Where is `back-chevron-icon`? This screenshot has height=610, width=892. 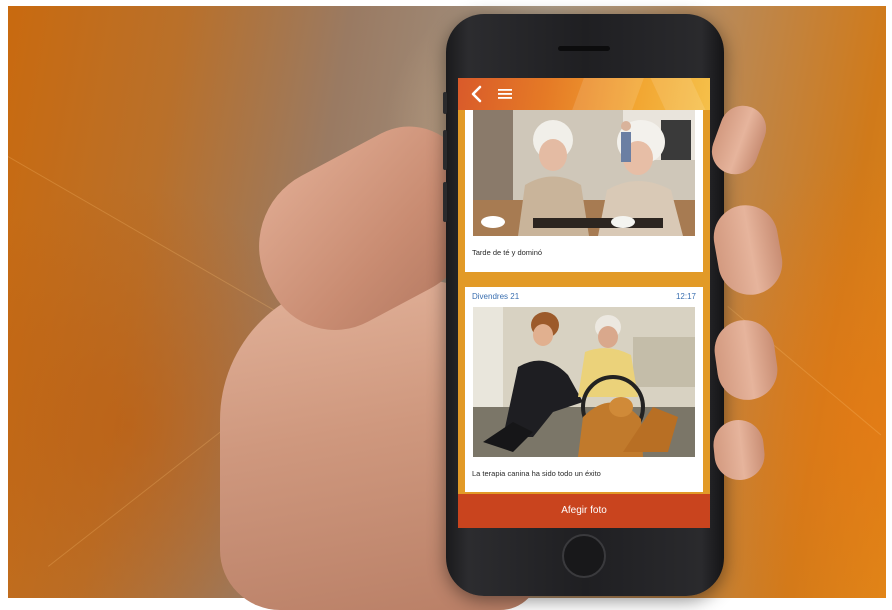 back-chevron-icon is located at coordinates (477, 94).